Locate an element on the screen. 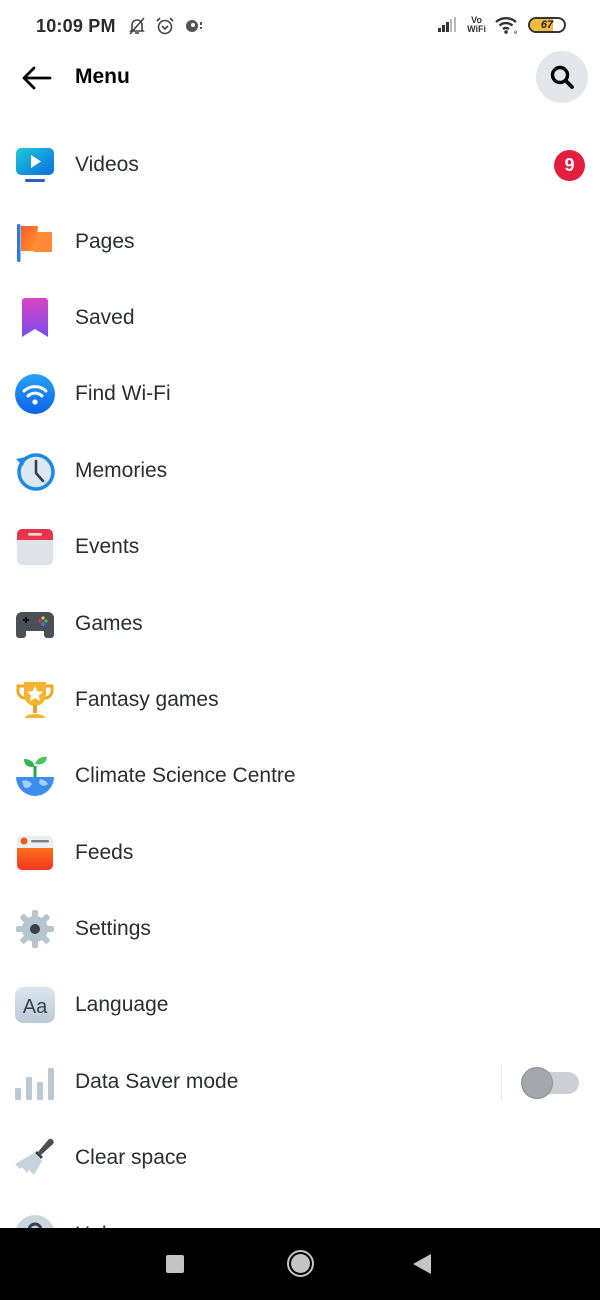 The height and width of the screenshot is (1300, 600). menu-item-memories: Memories is located at coordinates (300, 471).